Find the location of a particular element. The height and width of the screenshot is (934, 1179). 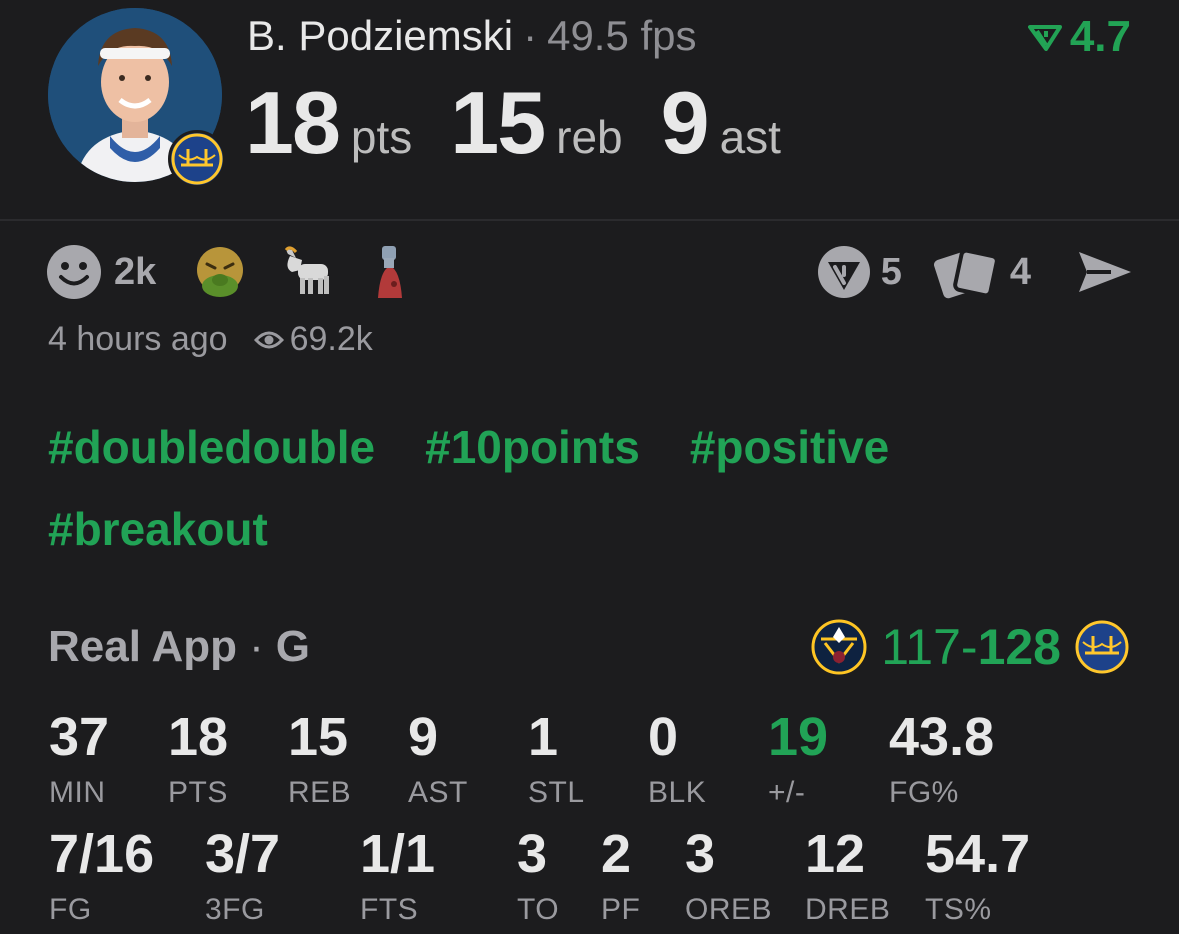

header-divider is located at coordinates (589, 220).